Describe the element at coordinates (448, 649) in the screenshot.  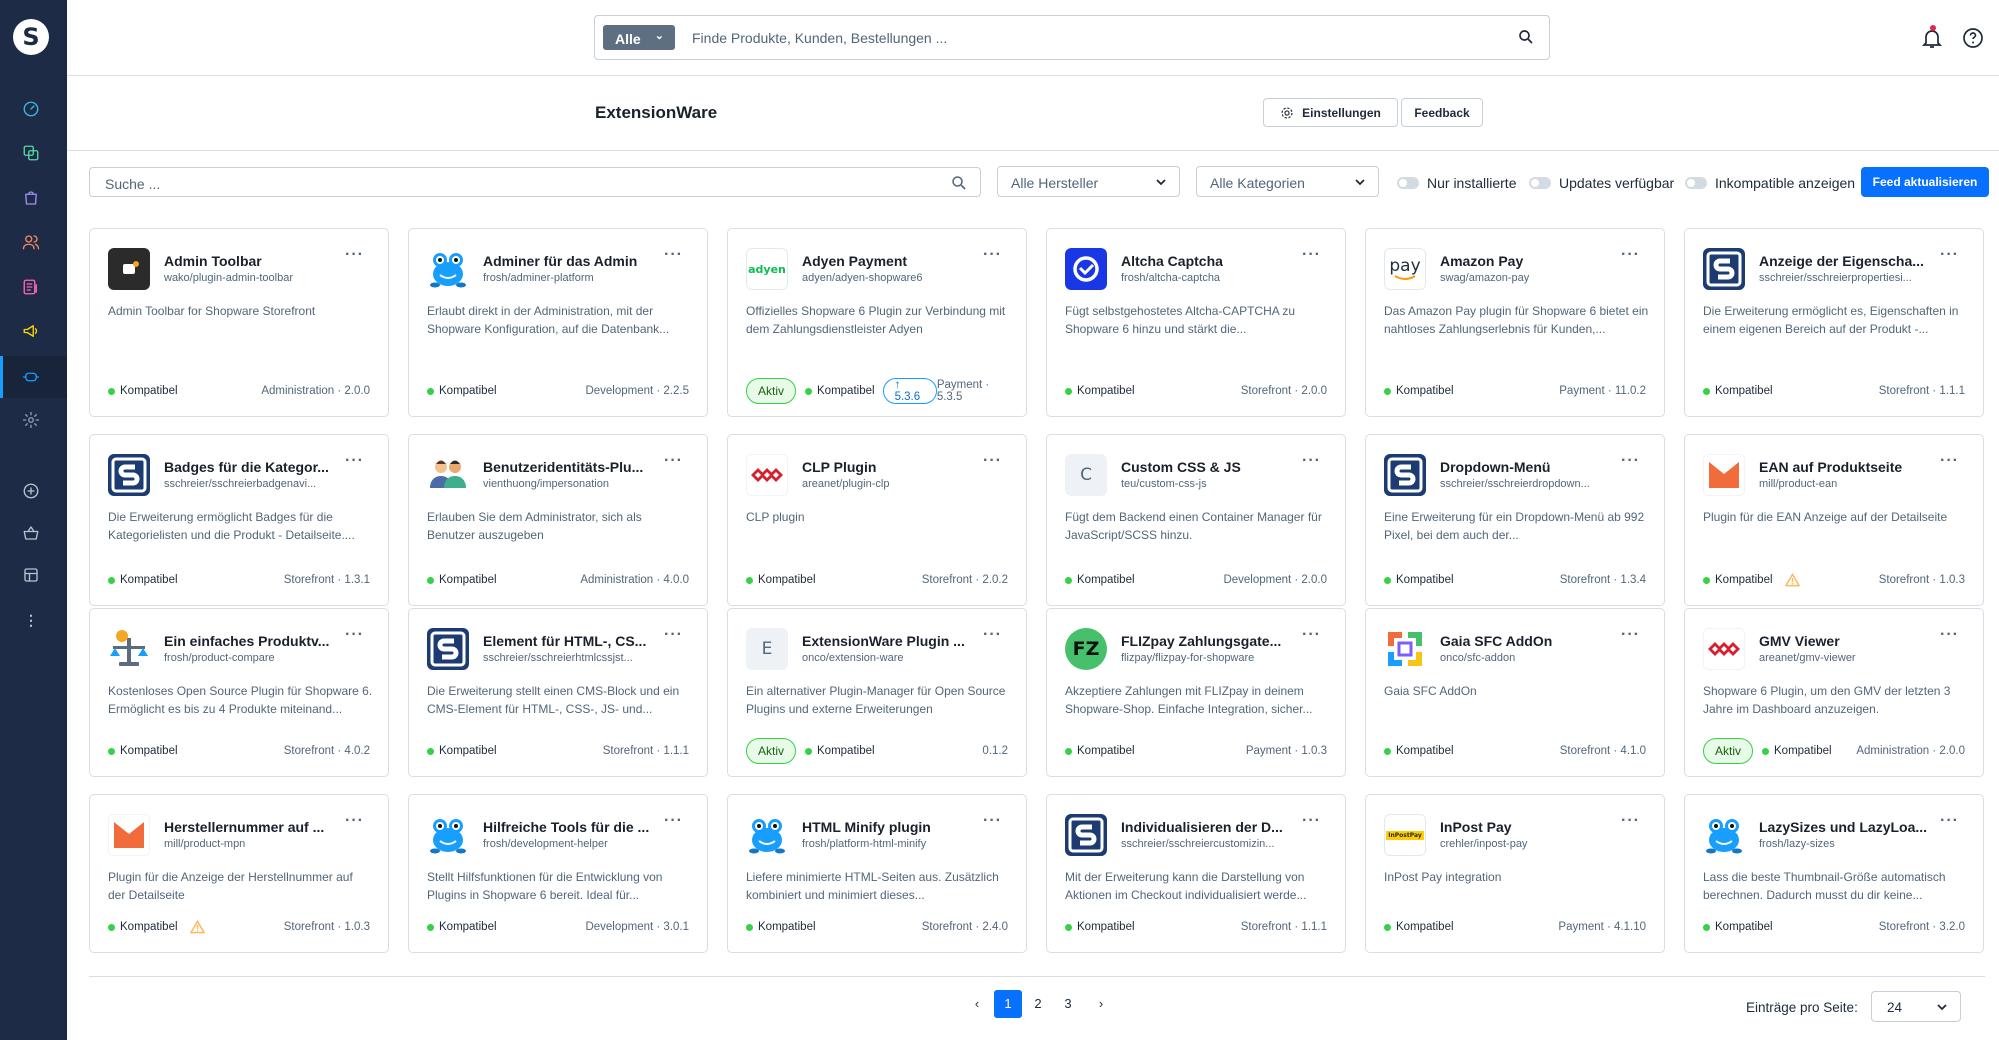
I see `s-logo-icon` at that location.